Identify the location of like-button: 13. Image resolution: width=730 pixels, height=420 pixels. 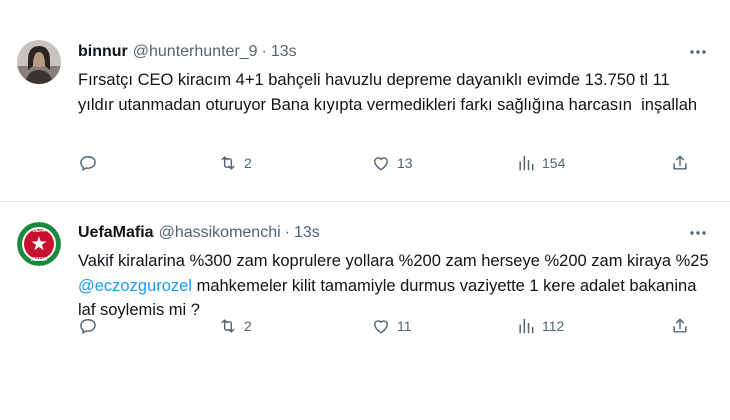
(392, 163).